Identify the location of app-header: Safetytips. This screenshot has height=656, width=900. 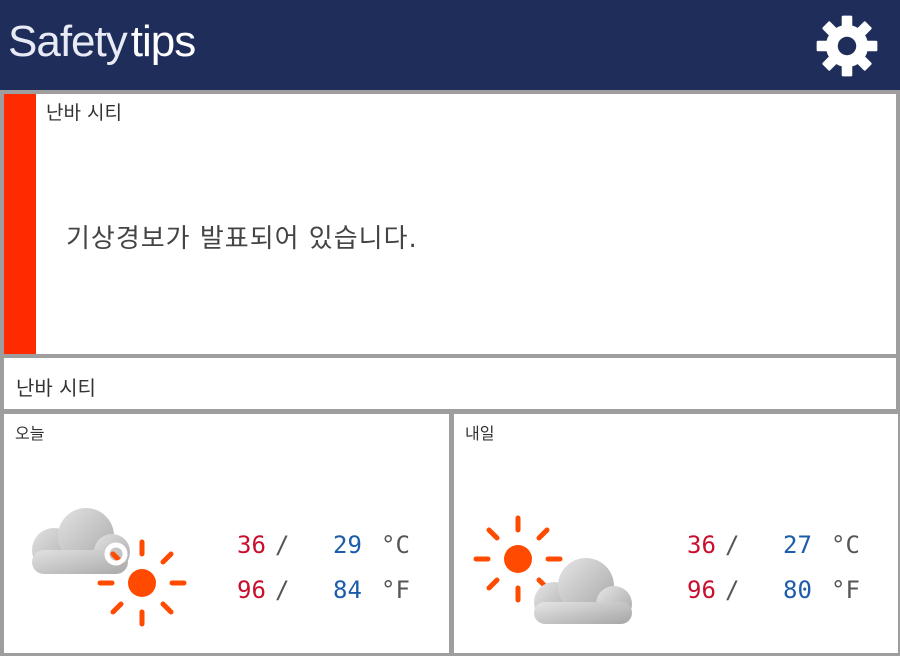
(450, 45).